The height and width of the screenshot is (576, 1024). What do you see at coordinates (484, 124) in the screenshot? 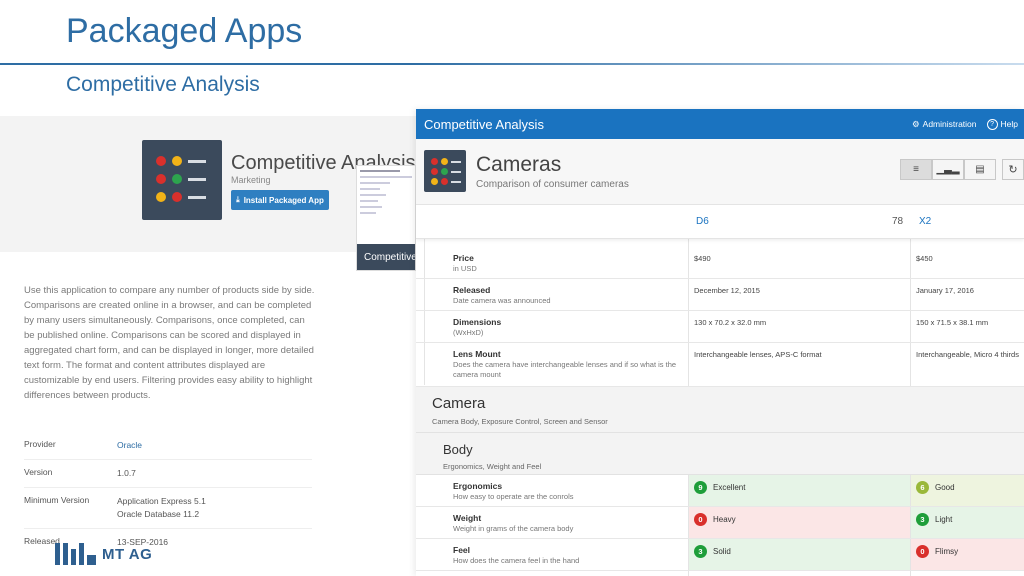
I see `nav-app-title: Competitive Analysis` at bounding box center [484, 124].